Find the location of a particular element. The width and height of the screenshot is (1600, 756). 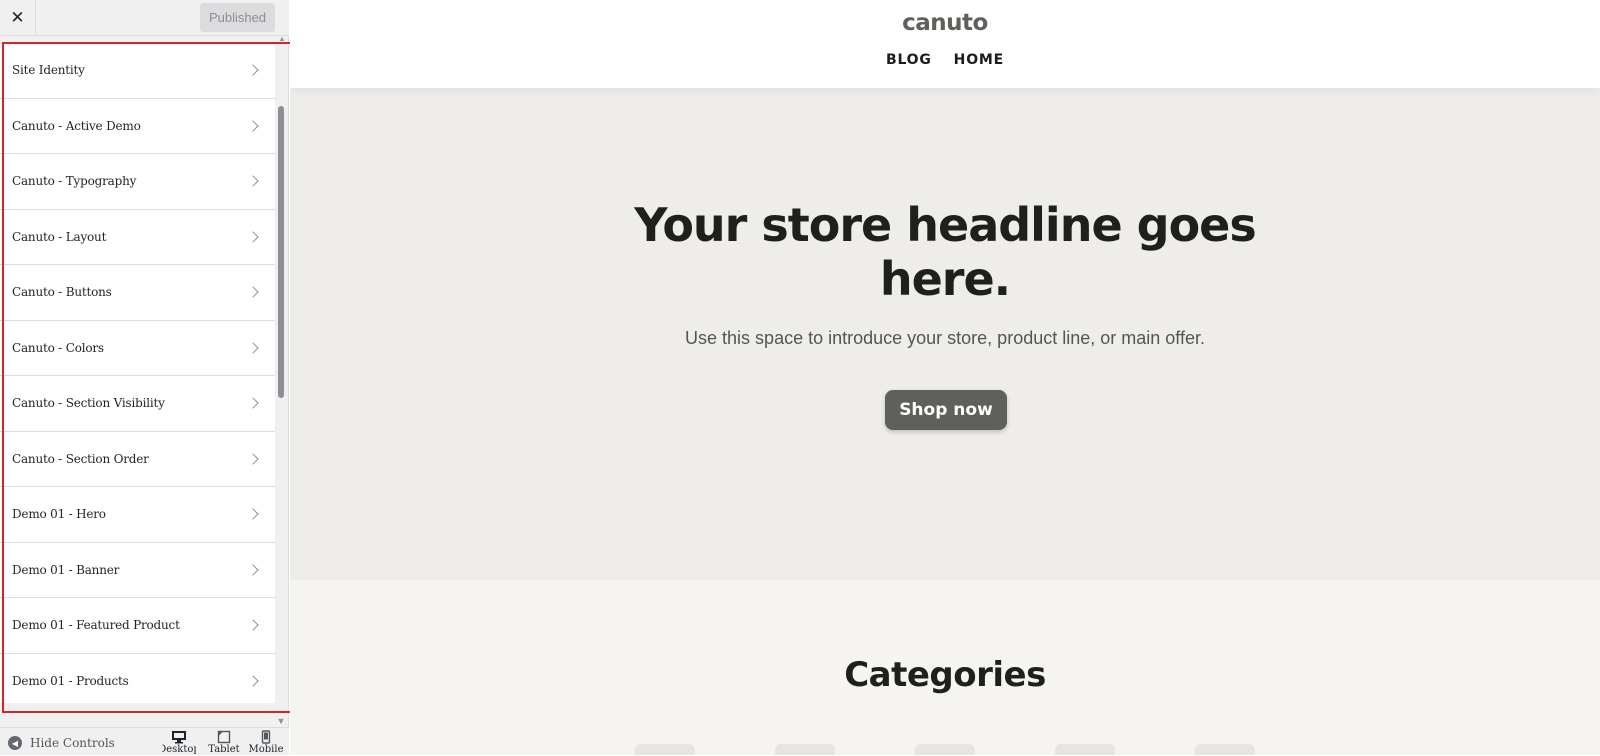

panel-demo01-banner: Demo 01 - Banner is located at coordinates (137, 570).